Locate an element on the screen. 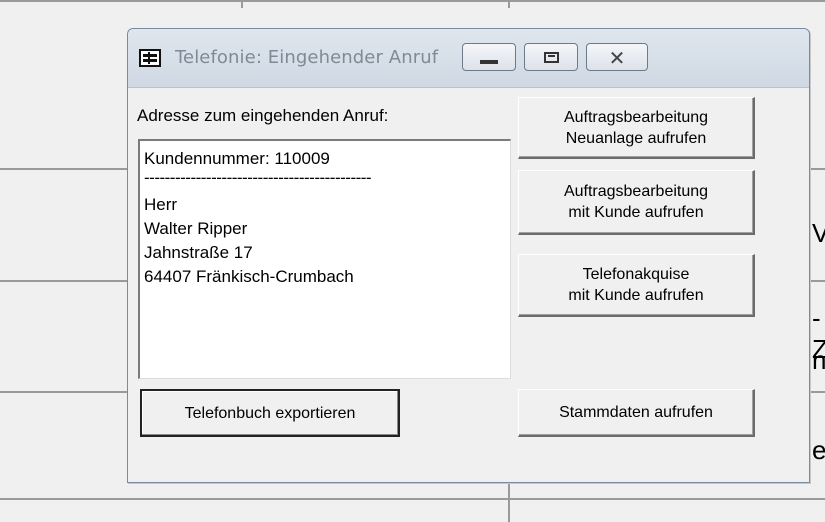 This screenshot has height=522, width=825. button-label: Telefonakquise is located at coordinates (636, 274).